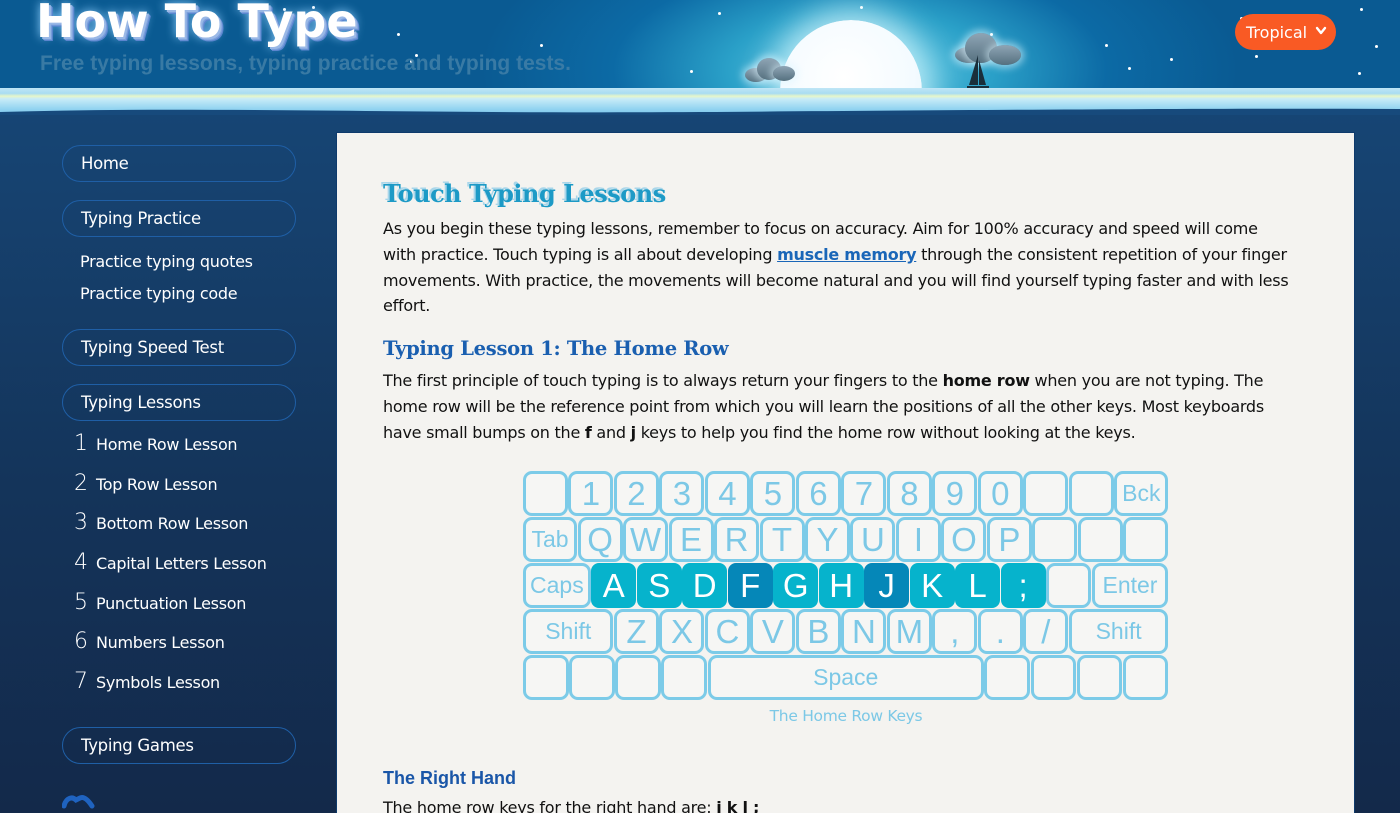  Describe the element at coordinates (636, 493) in the screenshot. I see `key-2: 2` at that location.